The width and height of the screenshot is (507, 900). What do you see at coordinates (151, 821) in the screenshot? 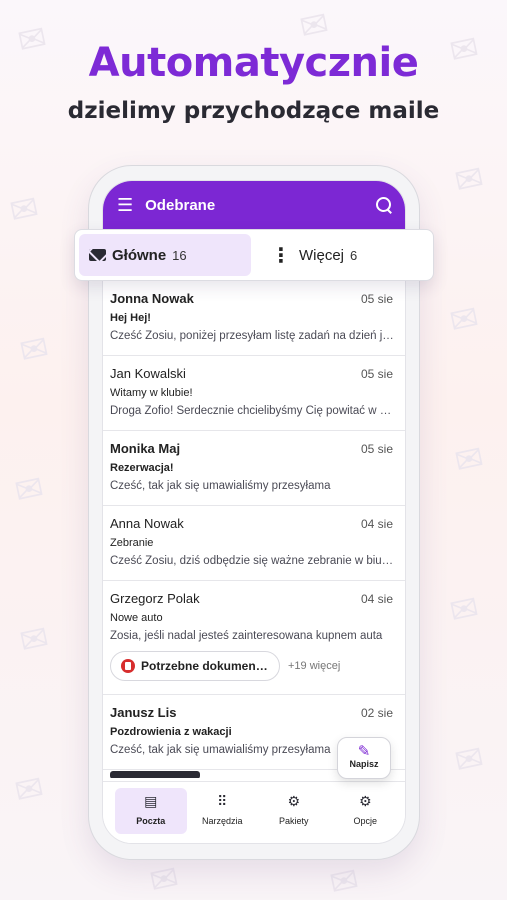
I see `nav-label: Poczta` at bounding box center [151, 821].